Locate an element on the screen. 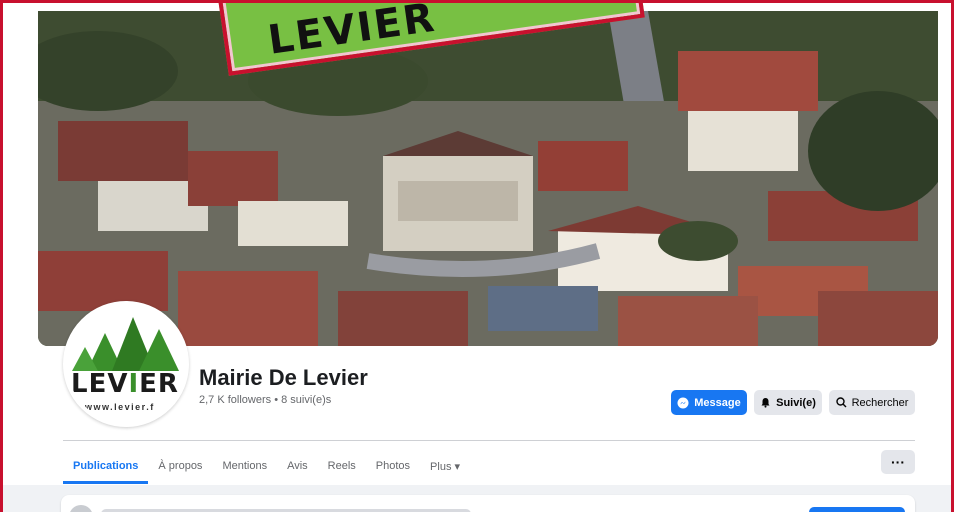 The image size is (954, 512). composer-avatar is located at coordinates (81, 508).